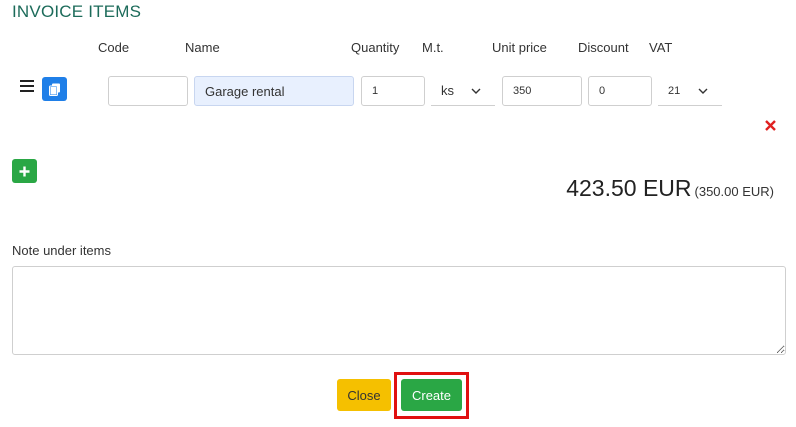  Describe the element at coordinates (202, 47) in the screenshot. I see `column-header-name: Name` at that location.